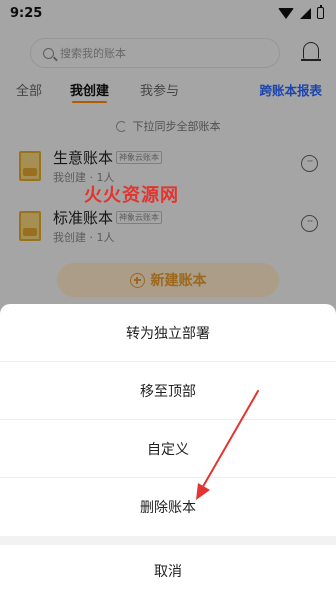  What do you see at coordinates (168, 507) in the screenshot?
I see `delete-ledger-option: 删除账本` at bounding box center [168, 507].